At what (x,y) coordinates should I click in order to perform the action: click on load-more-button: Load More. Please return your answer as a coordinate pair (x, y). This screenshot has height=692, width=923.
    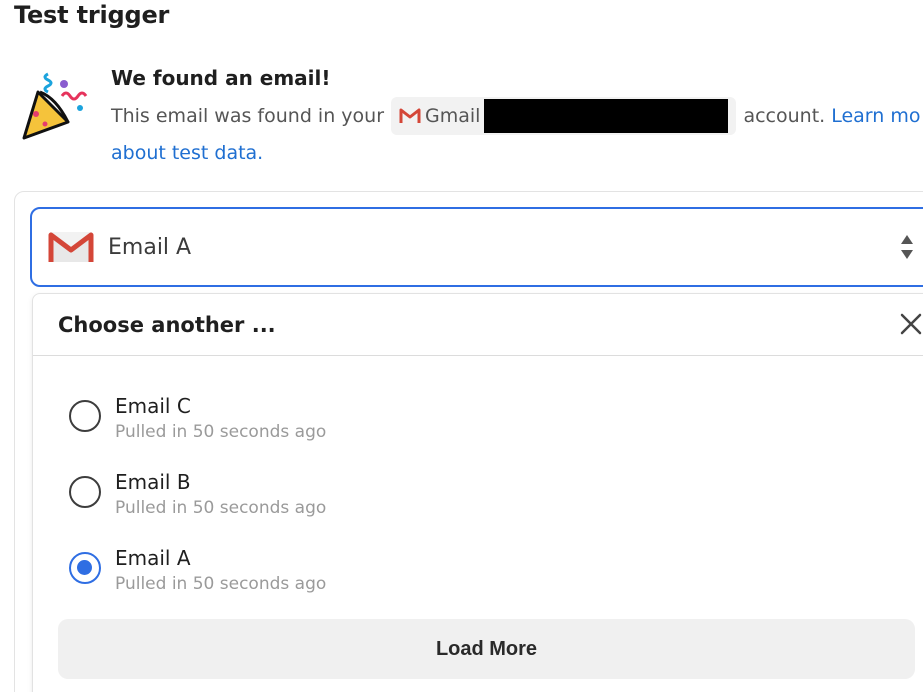
    Looking at the image, I should click on (486, 649).